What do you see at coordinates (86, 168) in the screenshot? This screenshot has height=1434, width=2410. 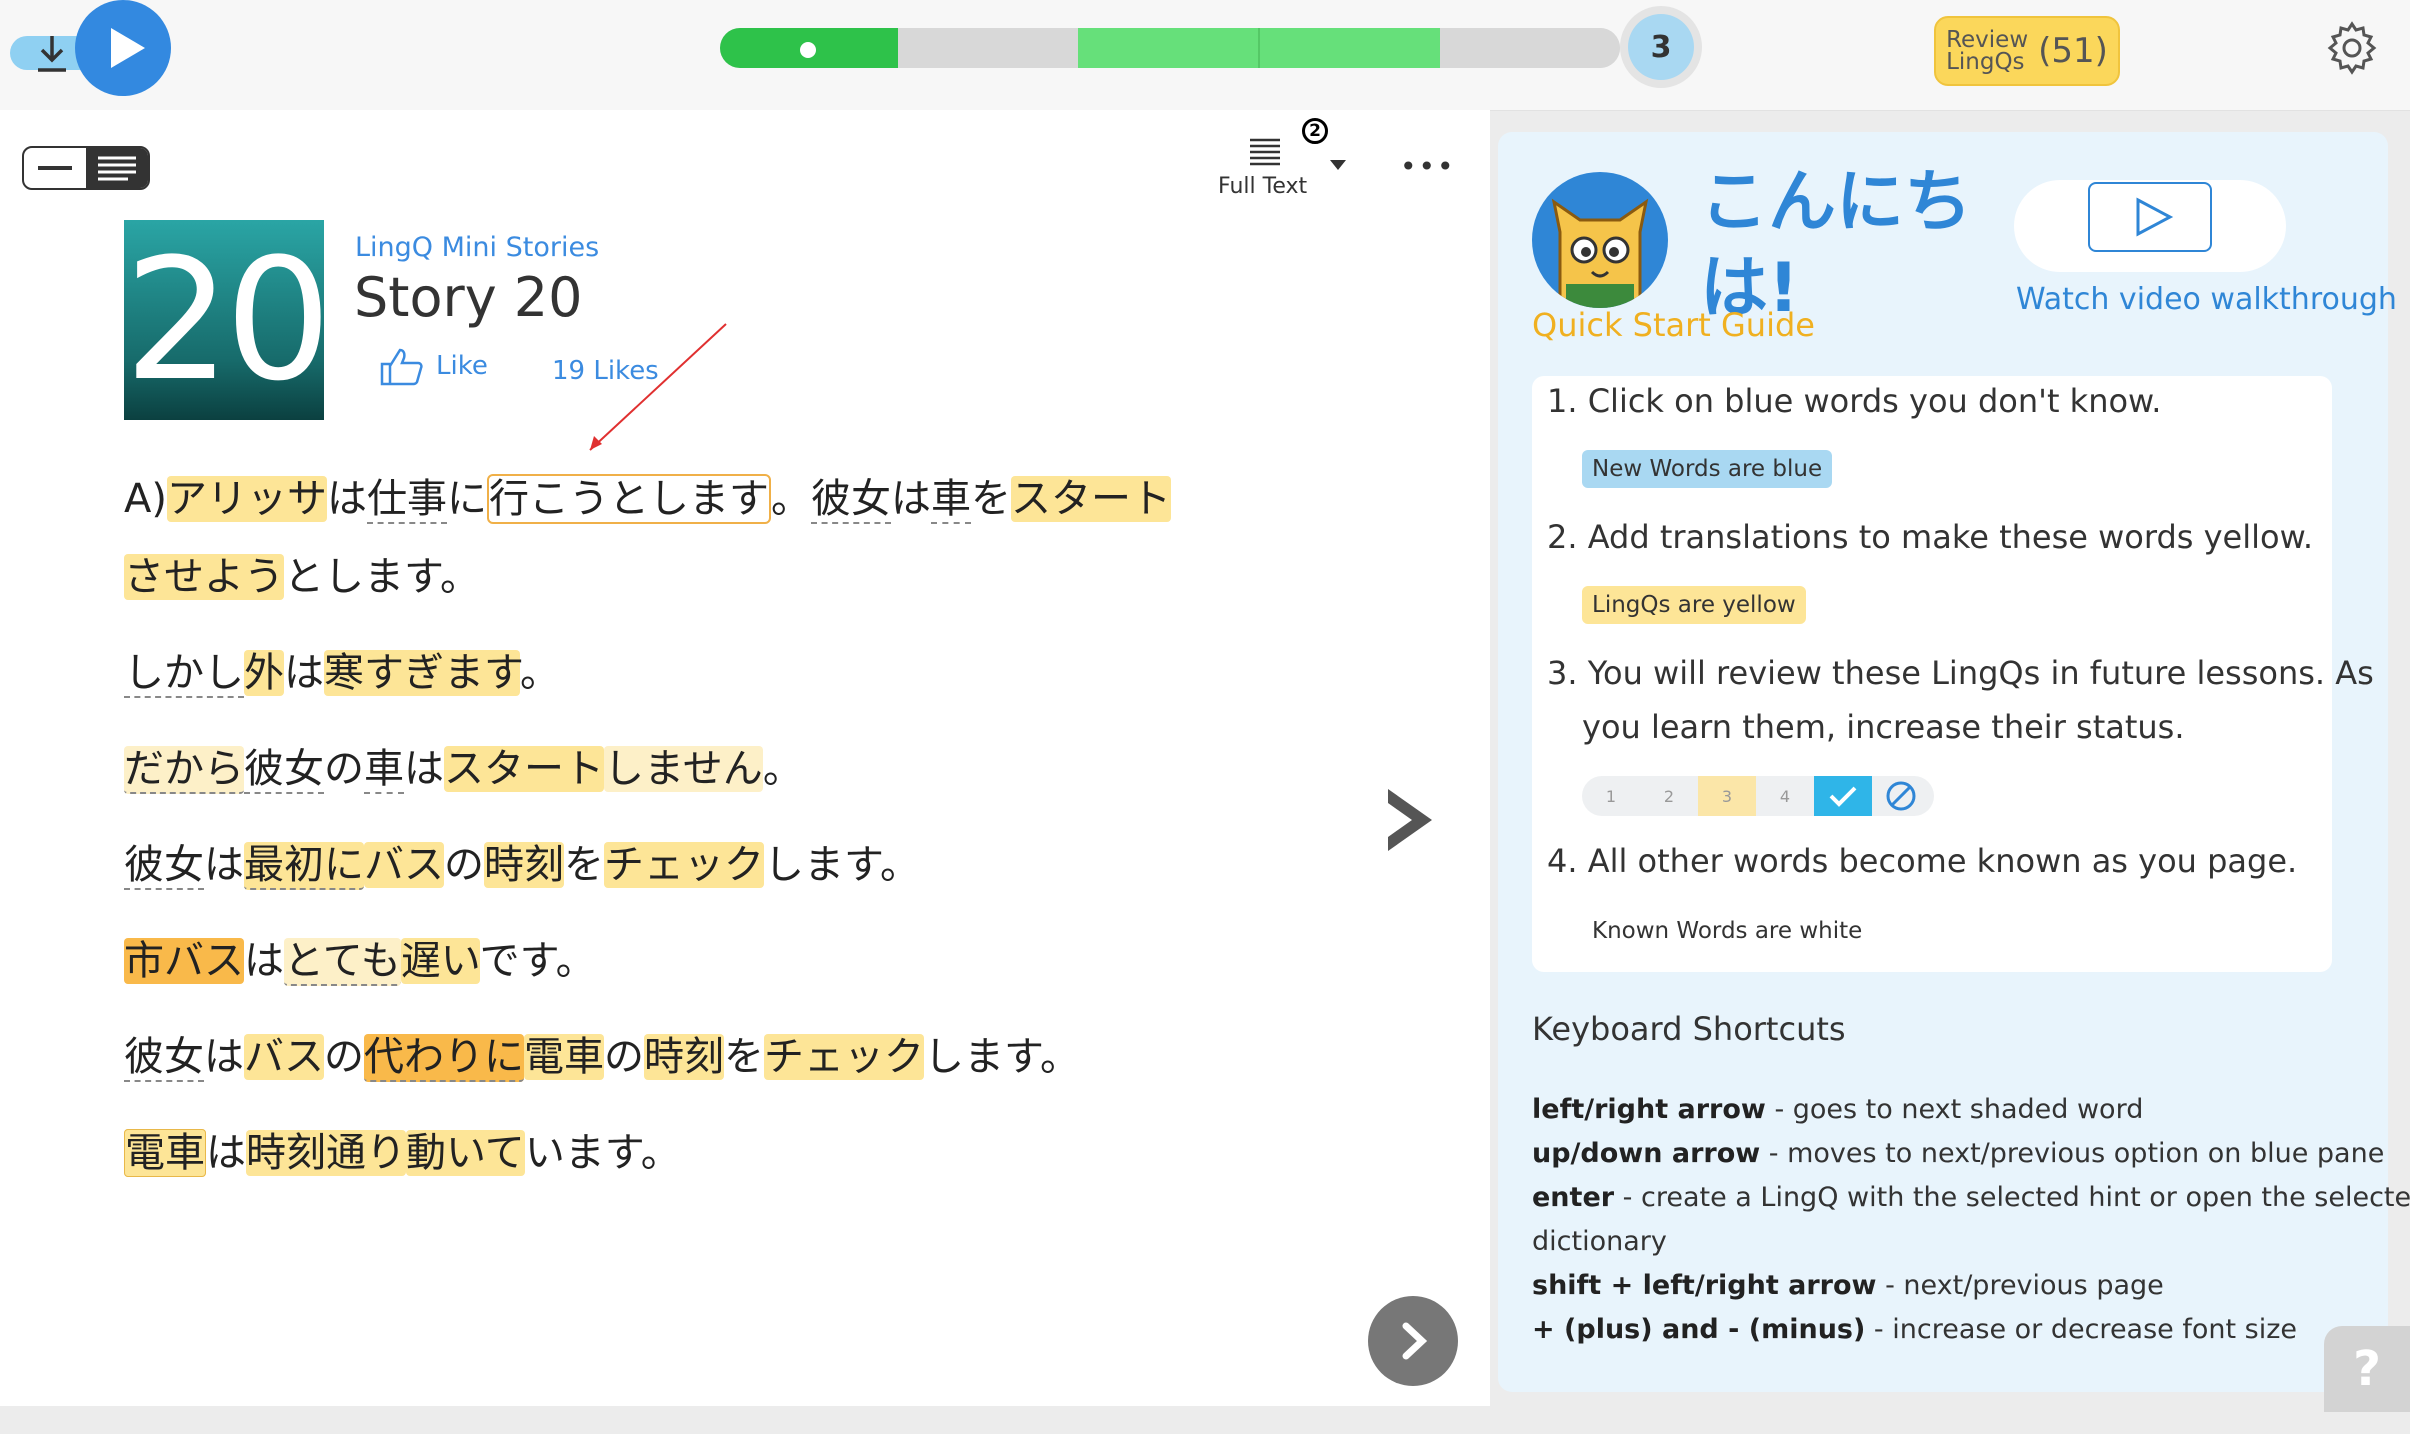 I see `layout-toggle` at bounding box center [86, 168].